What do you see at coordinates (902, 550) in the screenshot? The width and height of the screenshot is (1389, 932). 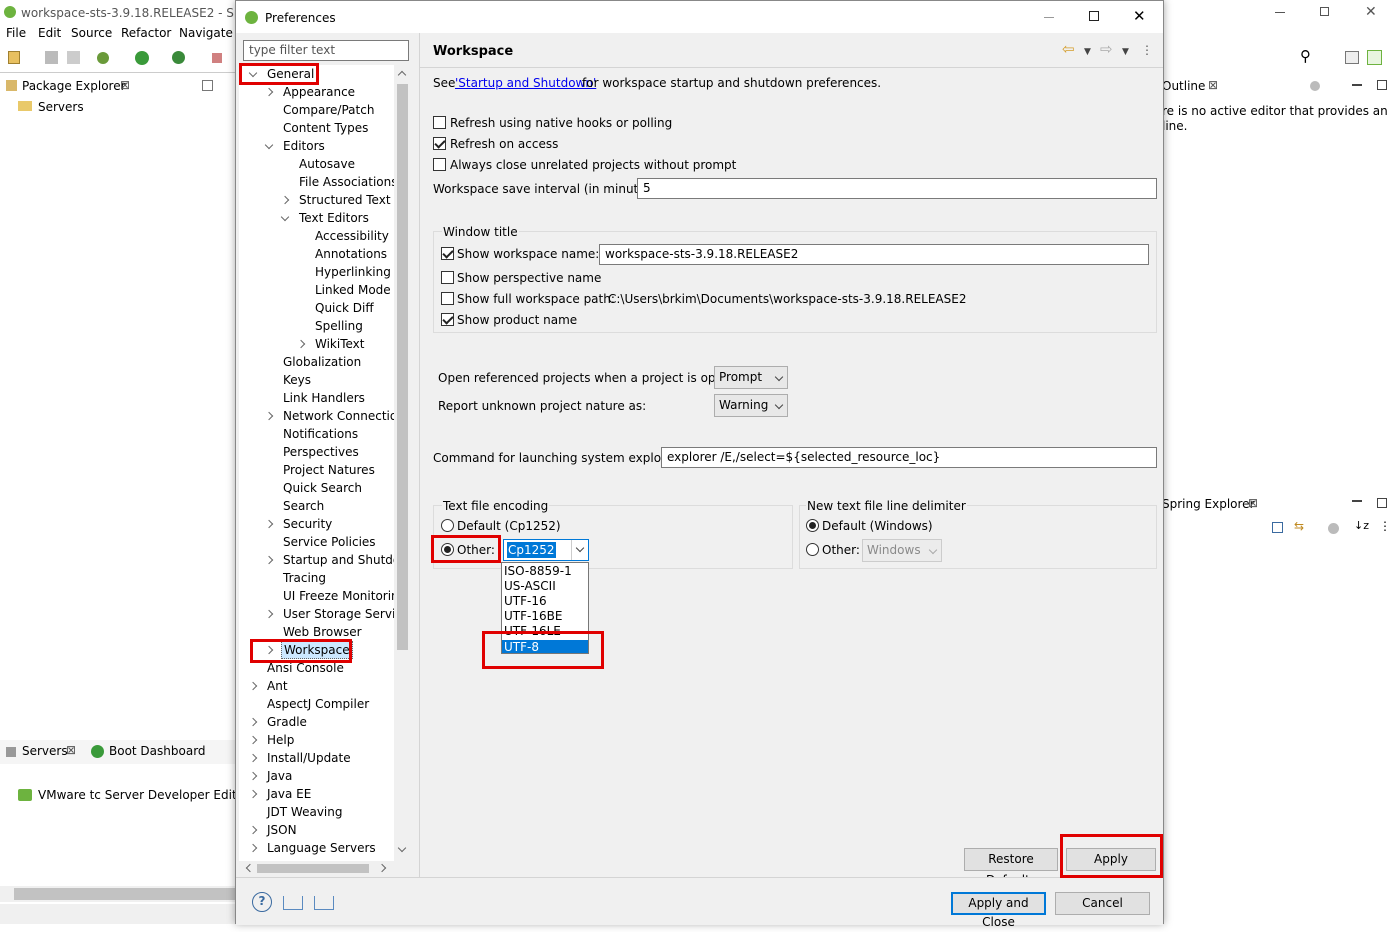 I see `delim-other-combo: Windows` at bounding box center [902, 550].